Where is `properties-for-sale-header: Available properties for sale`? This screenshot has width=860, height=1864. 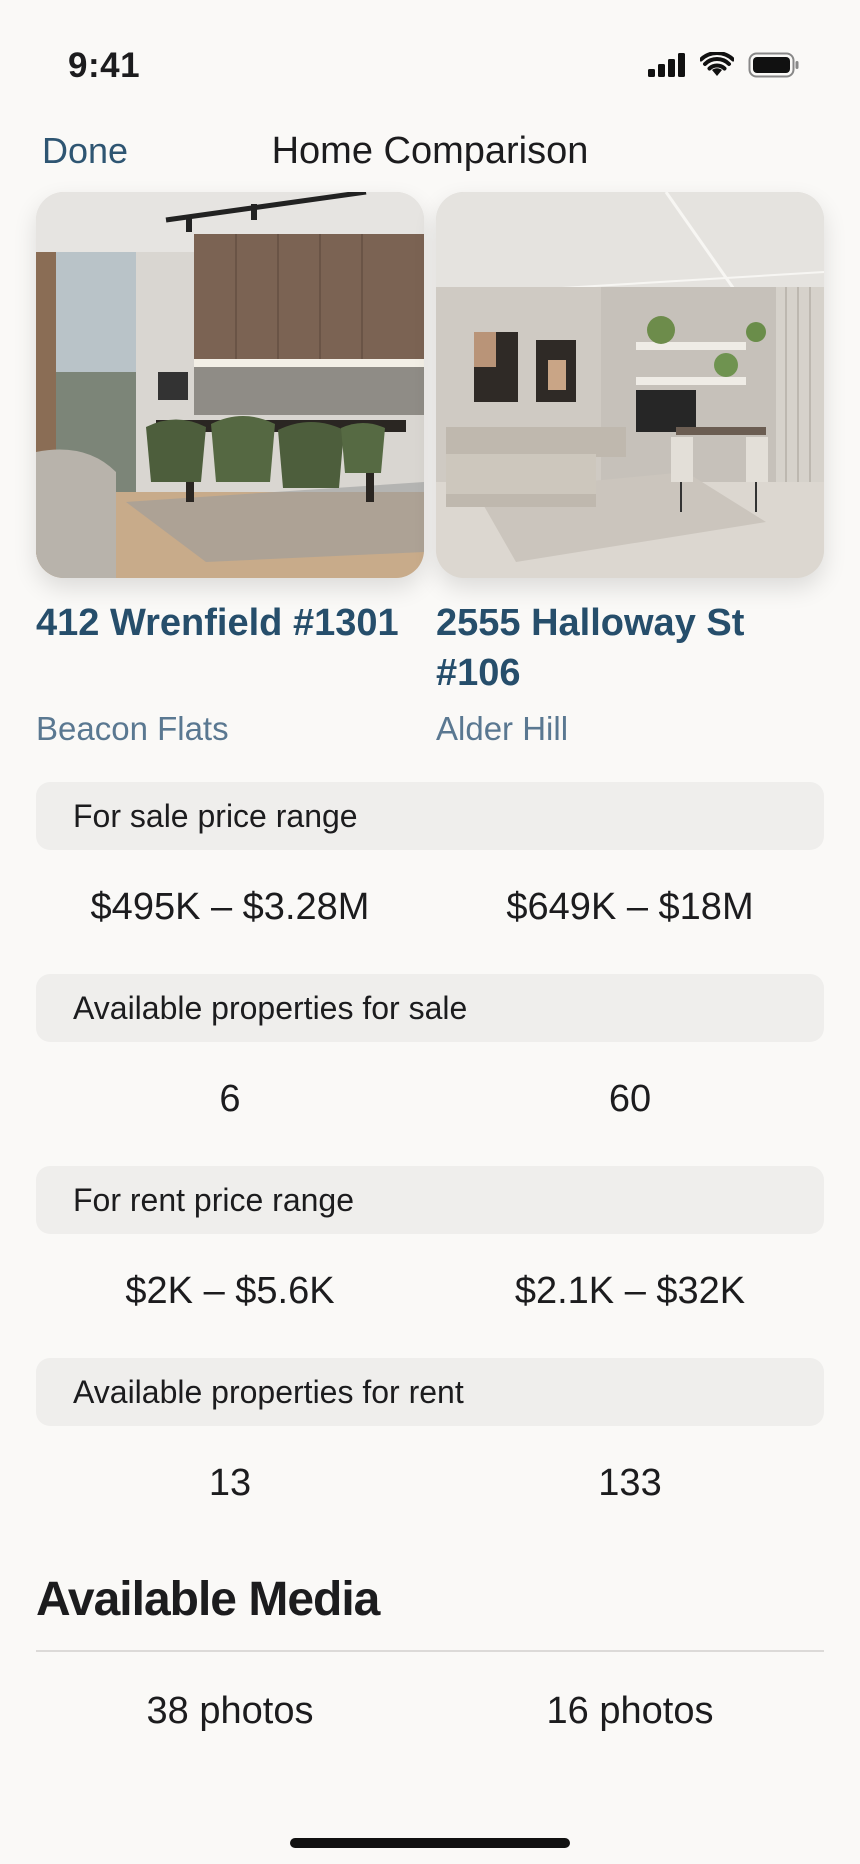 properties-for-sale-header: Available properties for sale is located at coordinates (430, 1008).